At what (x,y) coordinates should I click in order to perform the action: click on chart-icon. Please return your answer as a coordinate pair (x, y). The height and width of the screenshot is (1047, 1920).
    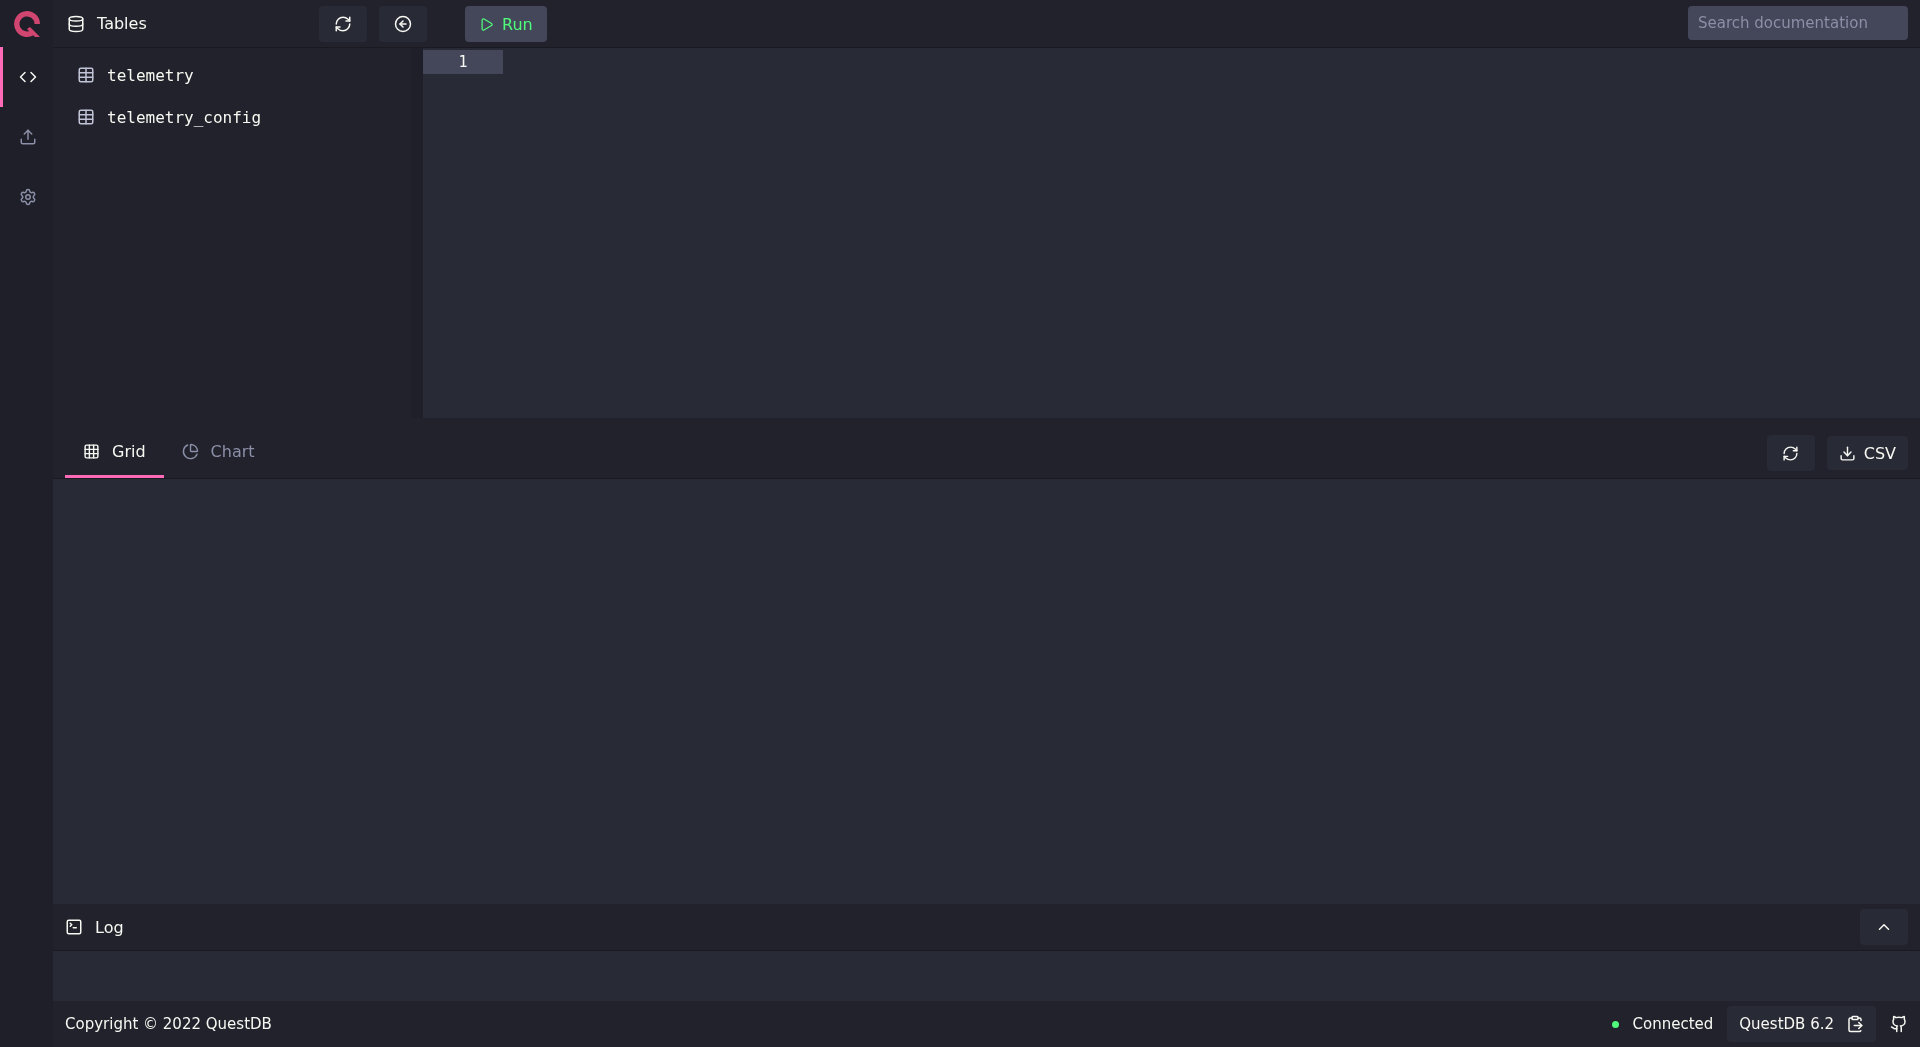
    Looking at the image, I should click on (190, 451).